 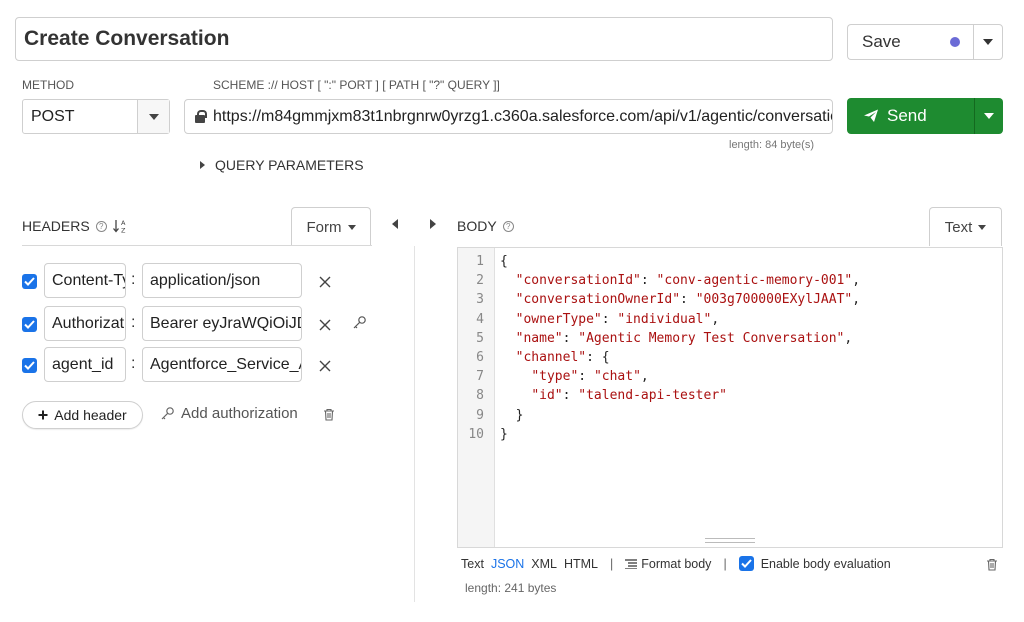 I want to click on save-button: Save, so click(x=910, y=42).